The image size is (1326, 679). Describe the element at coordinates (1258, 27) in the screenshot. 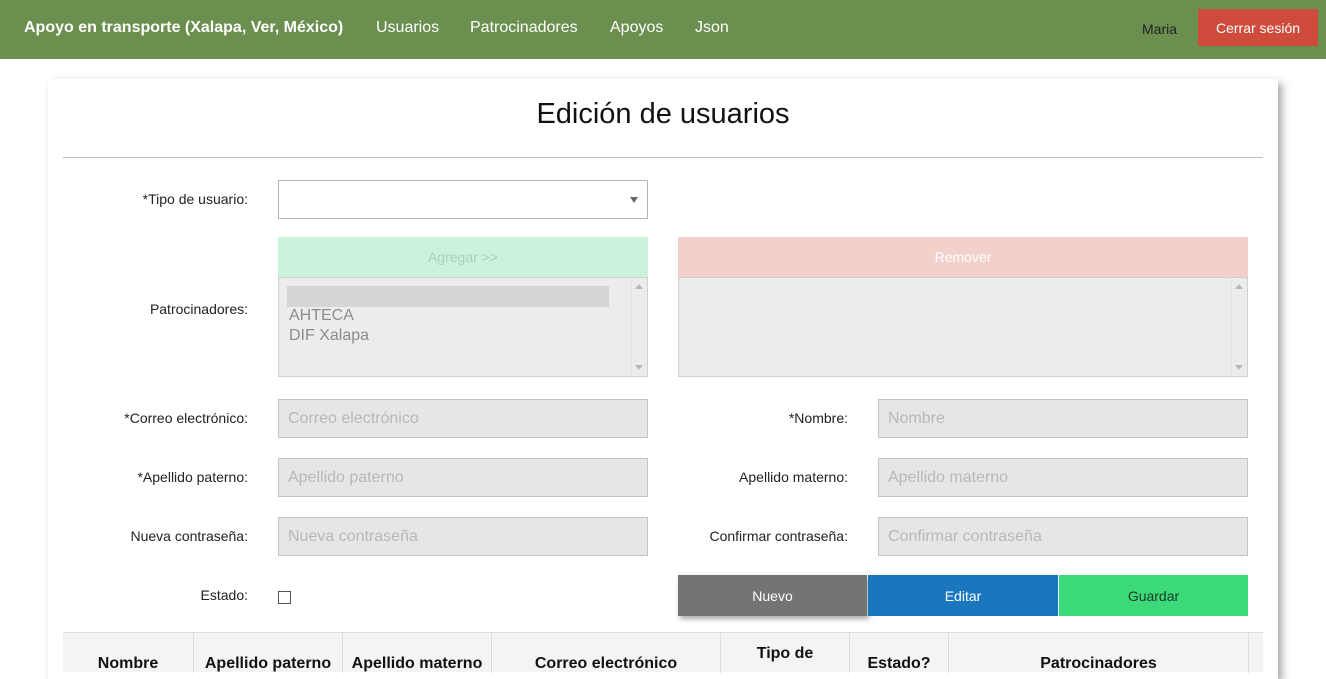

I see `logout-button: Cerrar sesión` at that location.